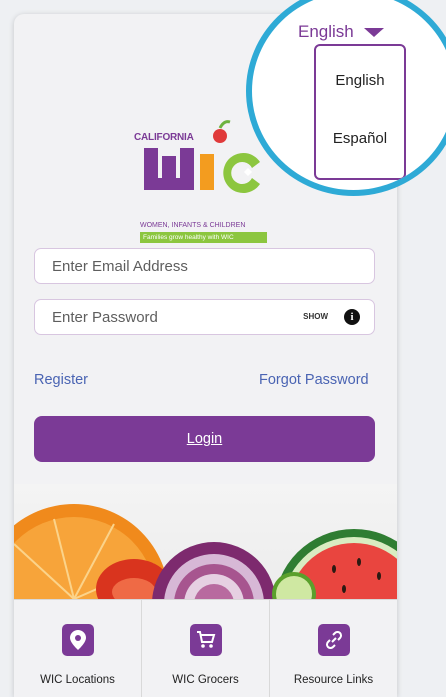 Image resolution: width=446 pixels, height=697 pixels. What do you see at coordinates (205, 551) in the screenshot?
I see `produce-image` at bounding box center [205, 551].